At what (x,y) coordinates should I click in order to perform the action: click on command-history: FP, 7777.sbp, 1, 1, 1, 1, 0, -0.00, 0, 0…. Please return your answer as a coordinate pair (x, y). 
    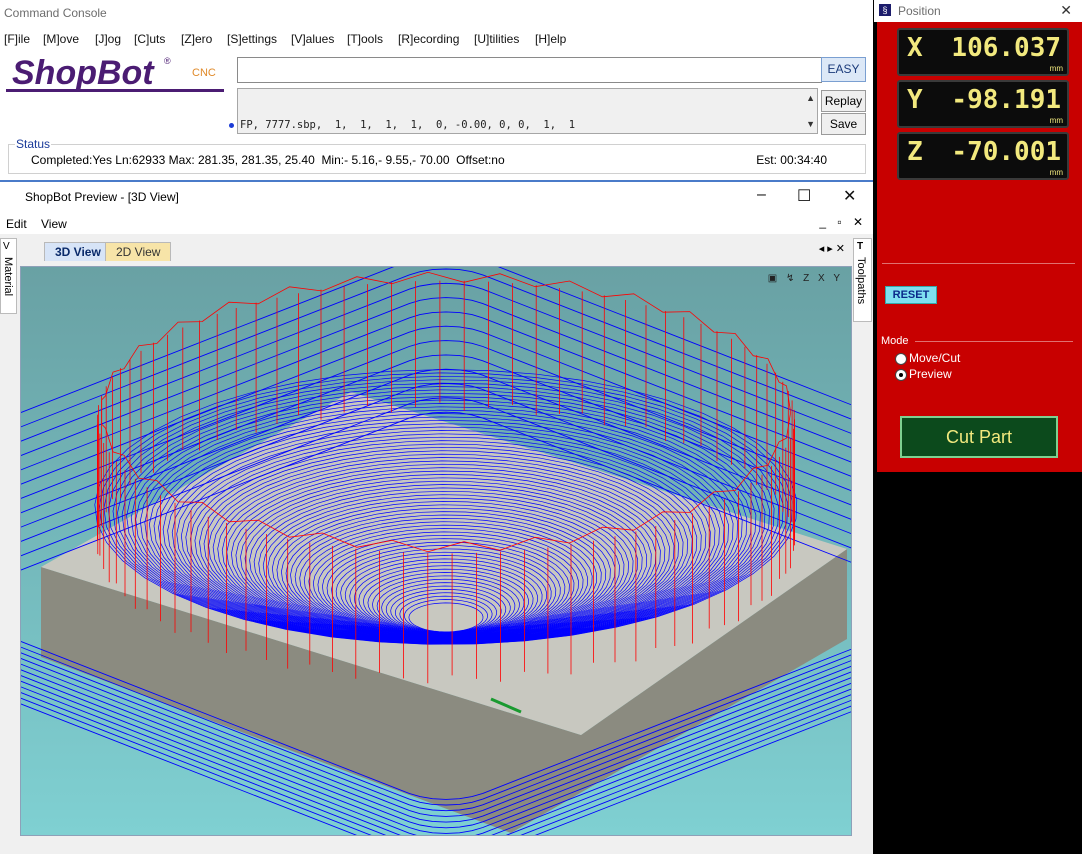
    Looking at the image, I should click on (523, 111).